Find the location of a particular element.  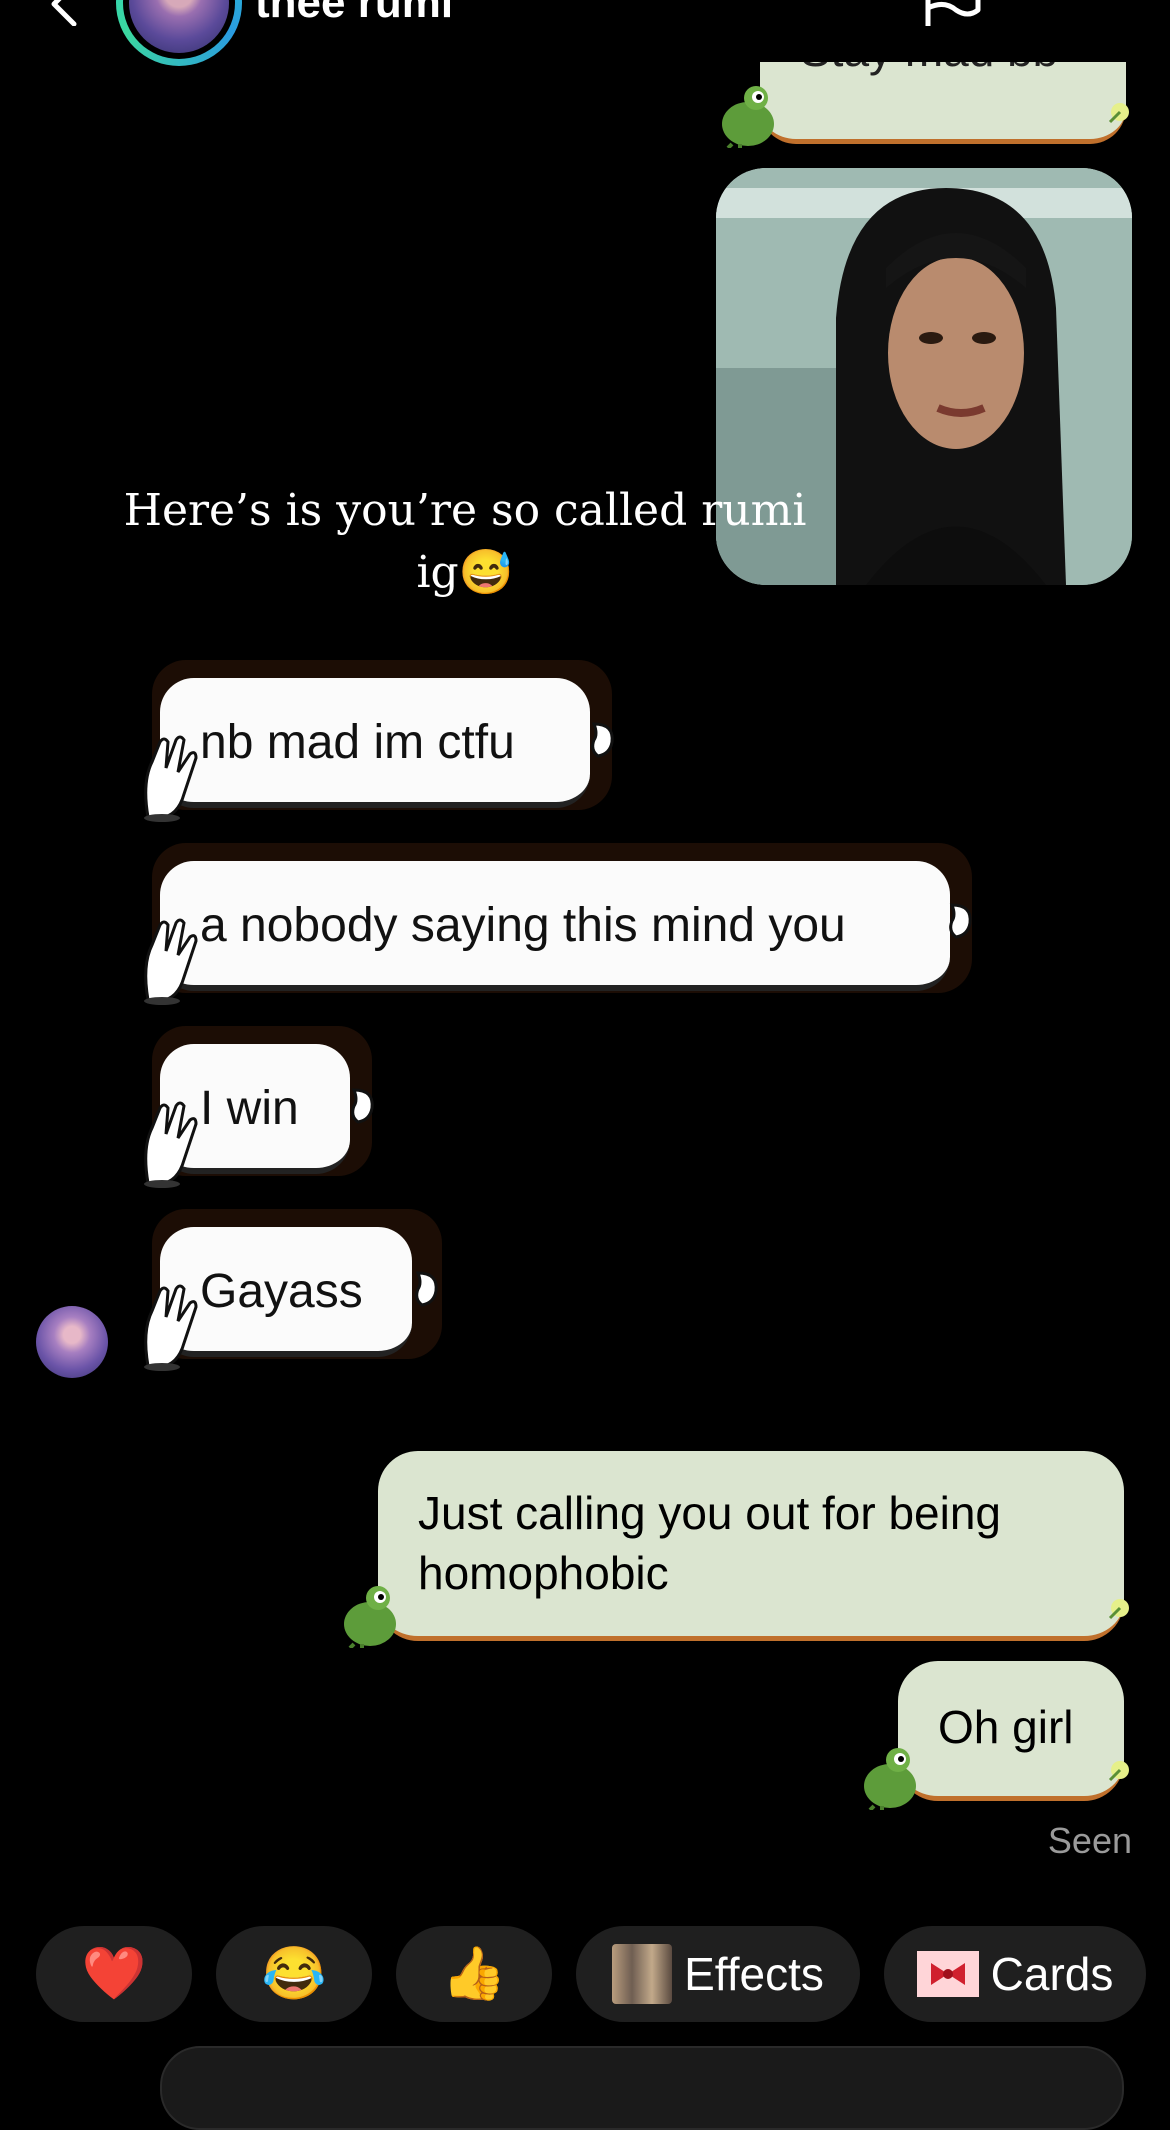

thumbs-up-icon: 👍 is located at coordinates (474, 1974).